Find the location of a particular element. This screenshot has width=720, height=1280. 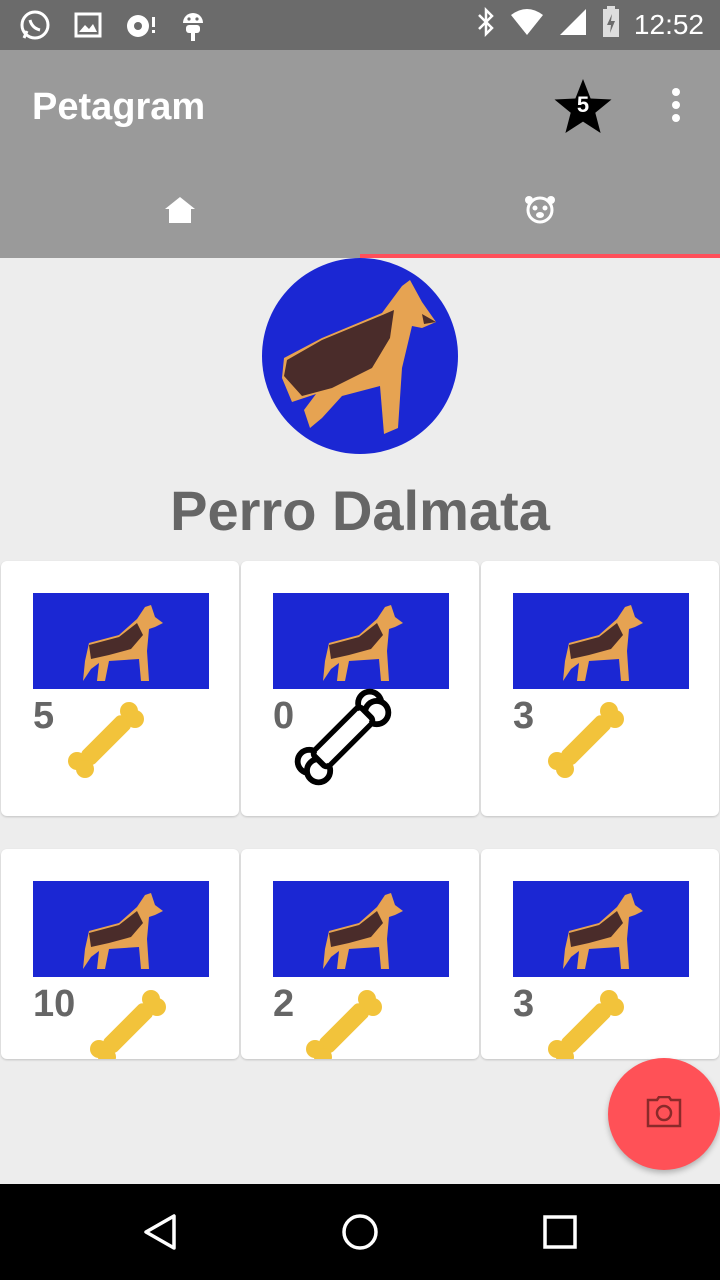

signal-icon is located at coordinates (573, 24).